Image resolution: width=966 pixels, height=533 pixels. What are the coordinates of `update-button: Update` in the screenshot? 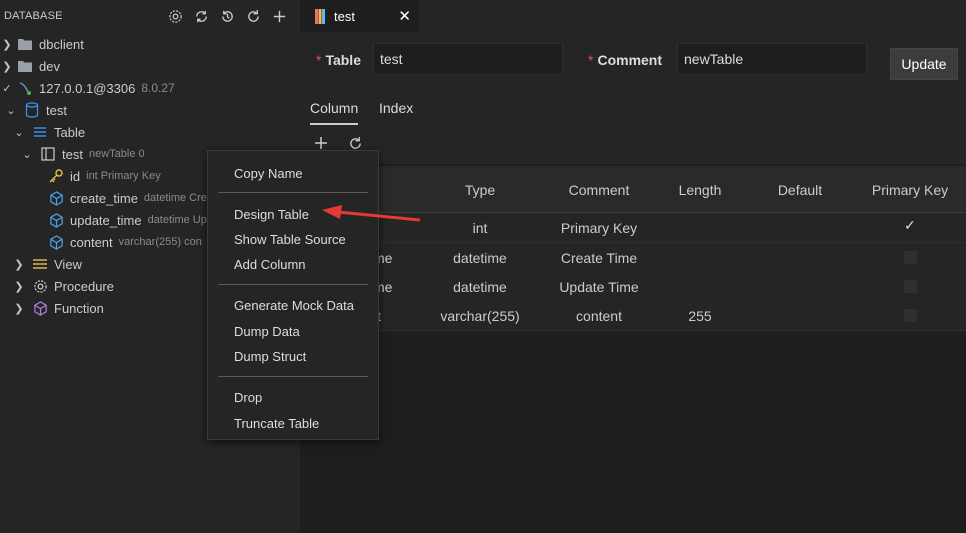 It's located at (924, 64).